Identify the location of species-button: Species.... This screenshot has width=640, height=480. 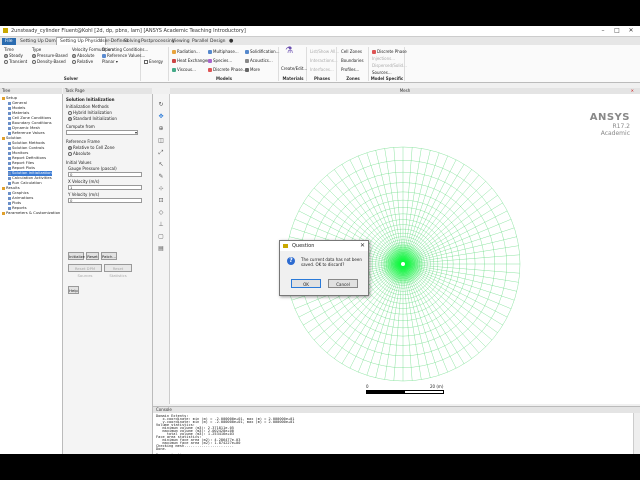
(220, 60).